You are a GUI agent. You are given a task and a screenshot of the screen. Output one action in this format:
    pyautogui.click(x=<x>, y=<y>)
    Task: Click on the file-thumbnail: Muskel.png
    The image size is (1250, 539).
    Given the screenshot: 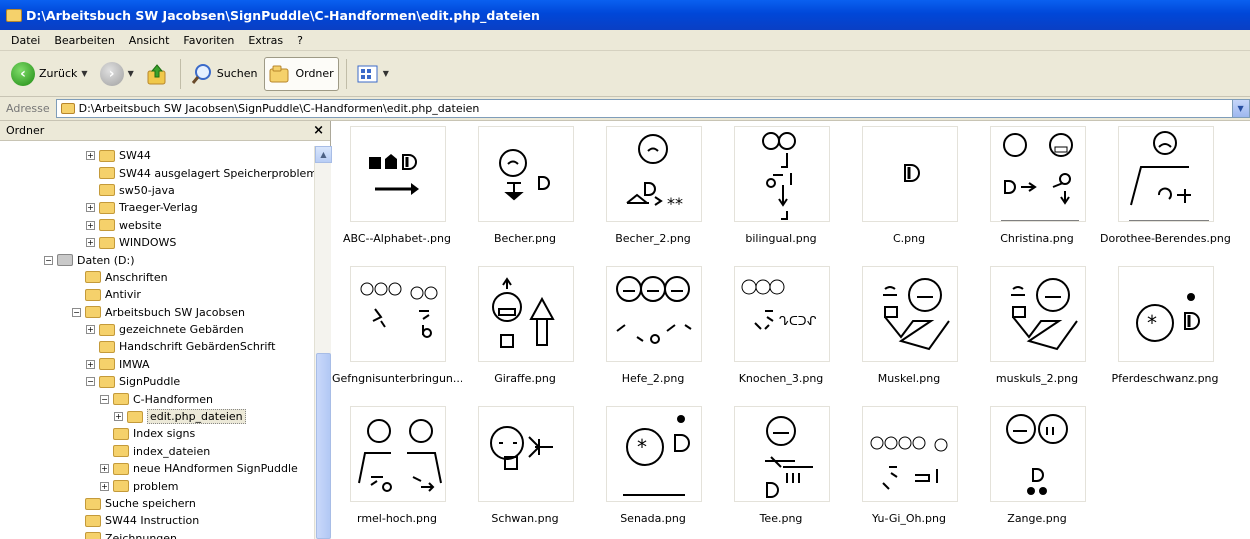 What is the action you would take?
    pyautogui.click(x=906, y=331)
    